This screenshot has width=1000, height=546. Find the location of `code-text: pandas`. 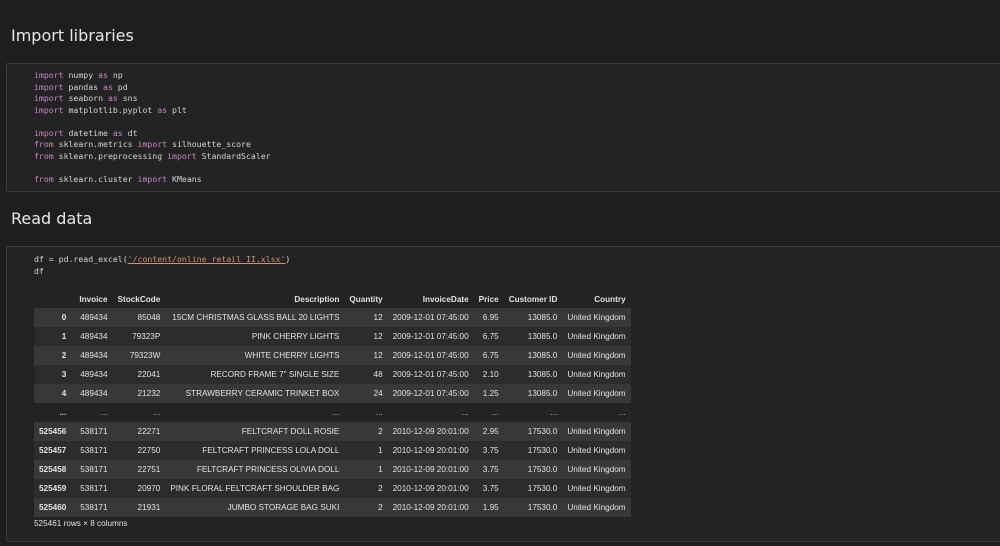

code-text: pandas is located at coordinates (83, 86).